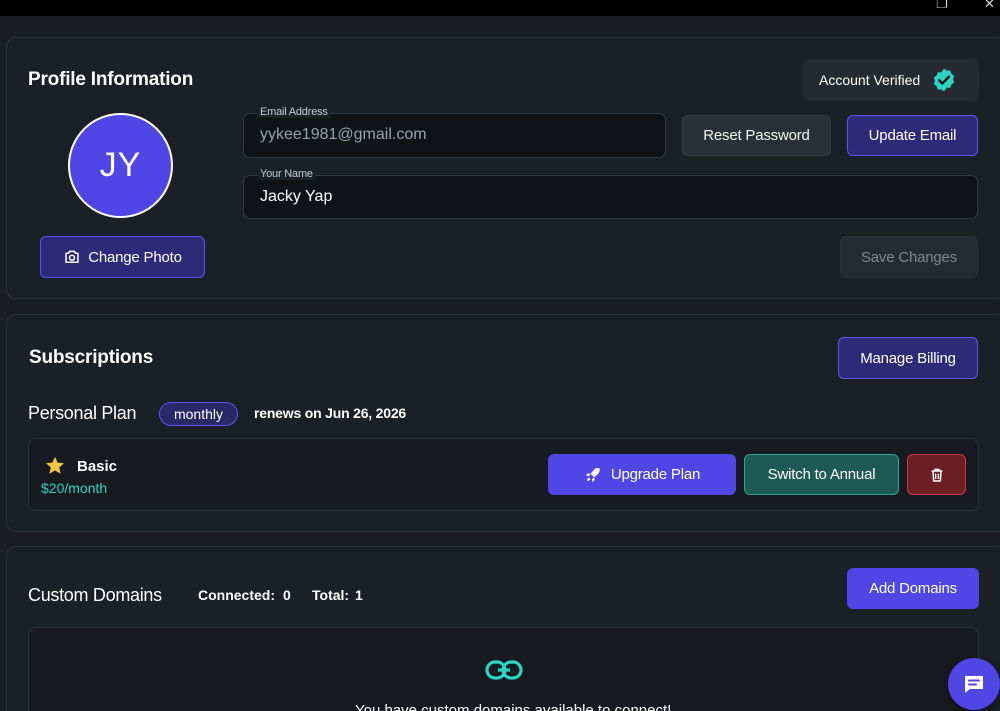 Image resolution: width=1000 pixels, height=711 pixels. Describe the element at coordinates (296, 196) in the screenshot. I see `name-value: Jacky Yap` at that location.